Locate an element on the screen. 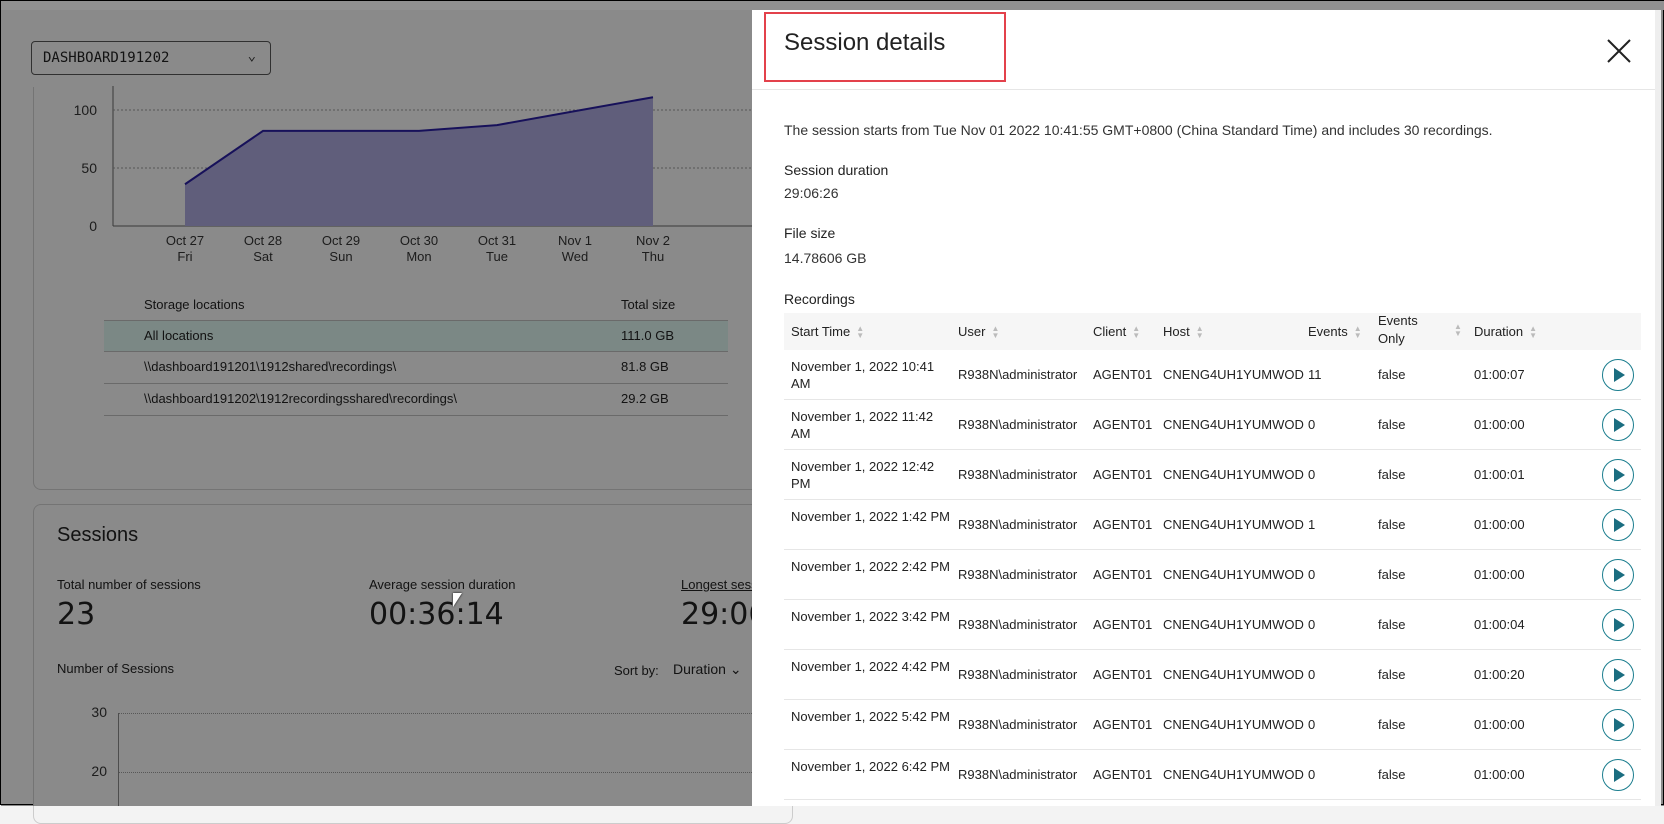 The height and width of the screenshot is (824, 1664). cell-duration: 01:00:01 is located at coordinates (1499, 474).